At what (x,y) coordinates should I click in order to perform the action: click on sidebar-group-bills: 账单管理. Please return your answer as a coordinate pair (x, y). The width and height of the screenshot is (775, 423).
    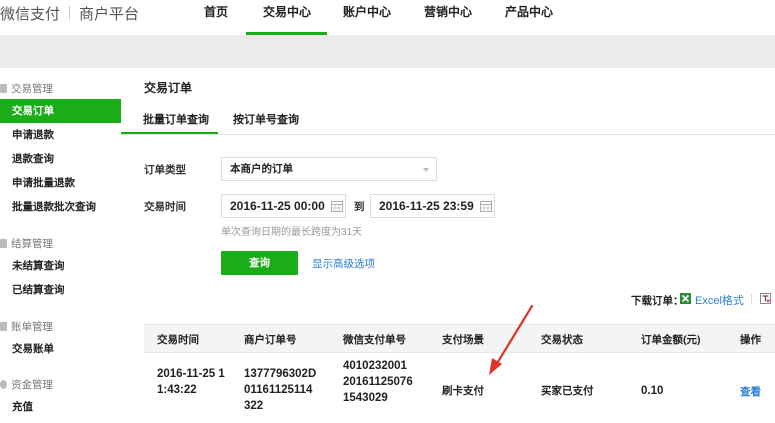
    Looking at the image, I should click on (26, 326).